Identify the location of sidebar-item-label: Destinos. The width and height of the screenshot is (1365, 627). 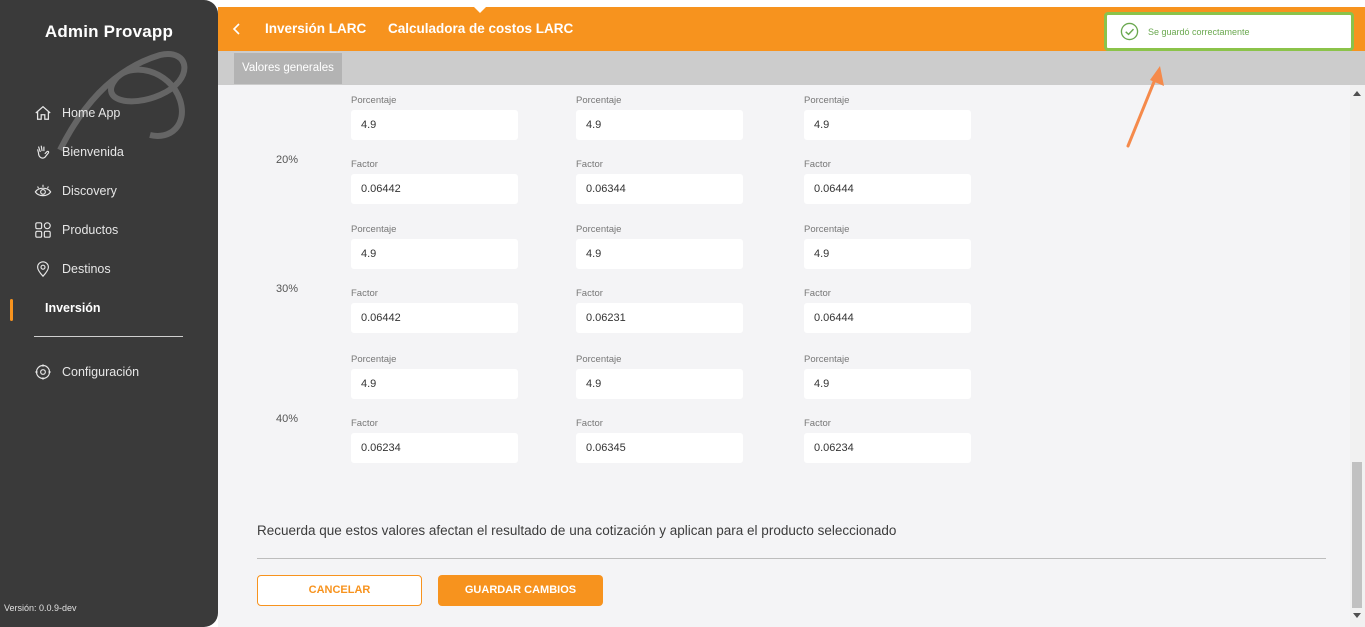
(86, 269).